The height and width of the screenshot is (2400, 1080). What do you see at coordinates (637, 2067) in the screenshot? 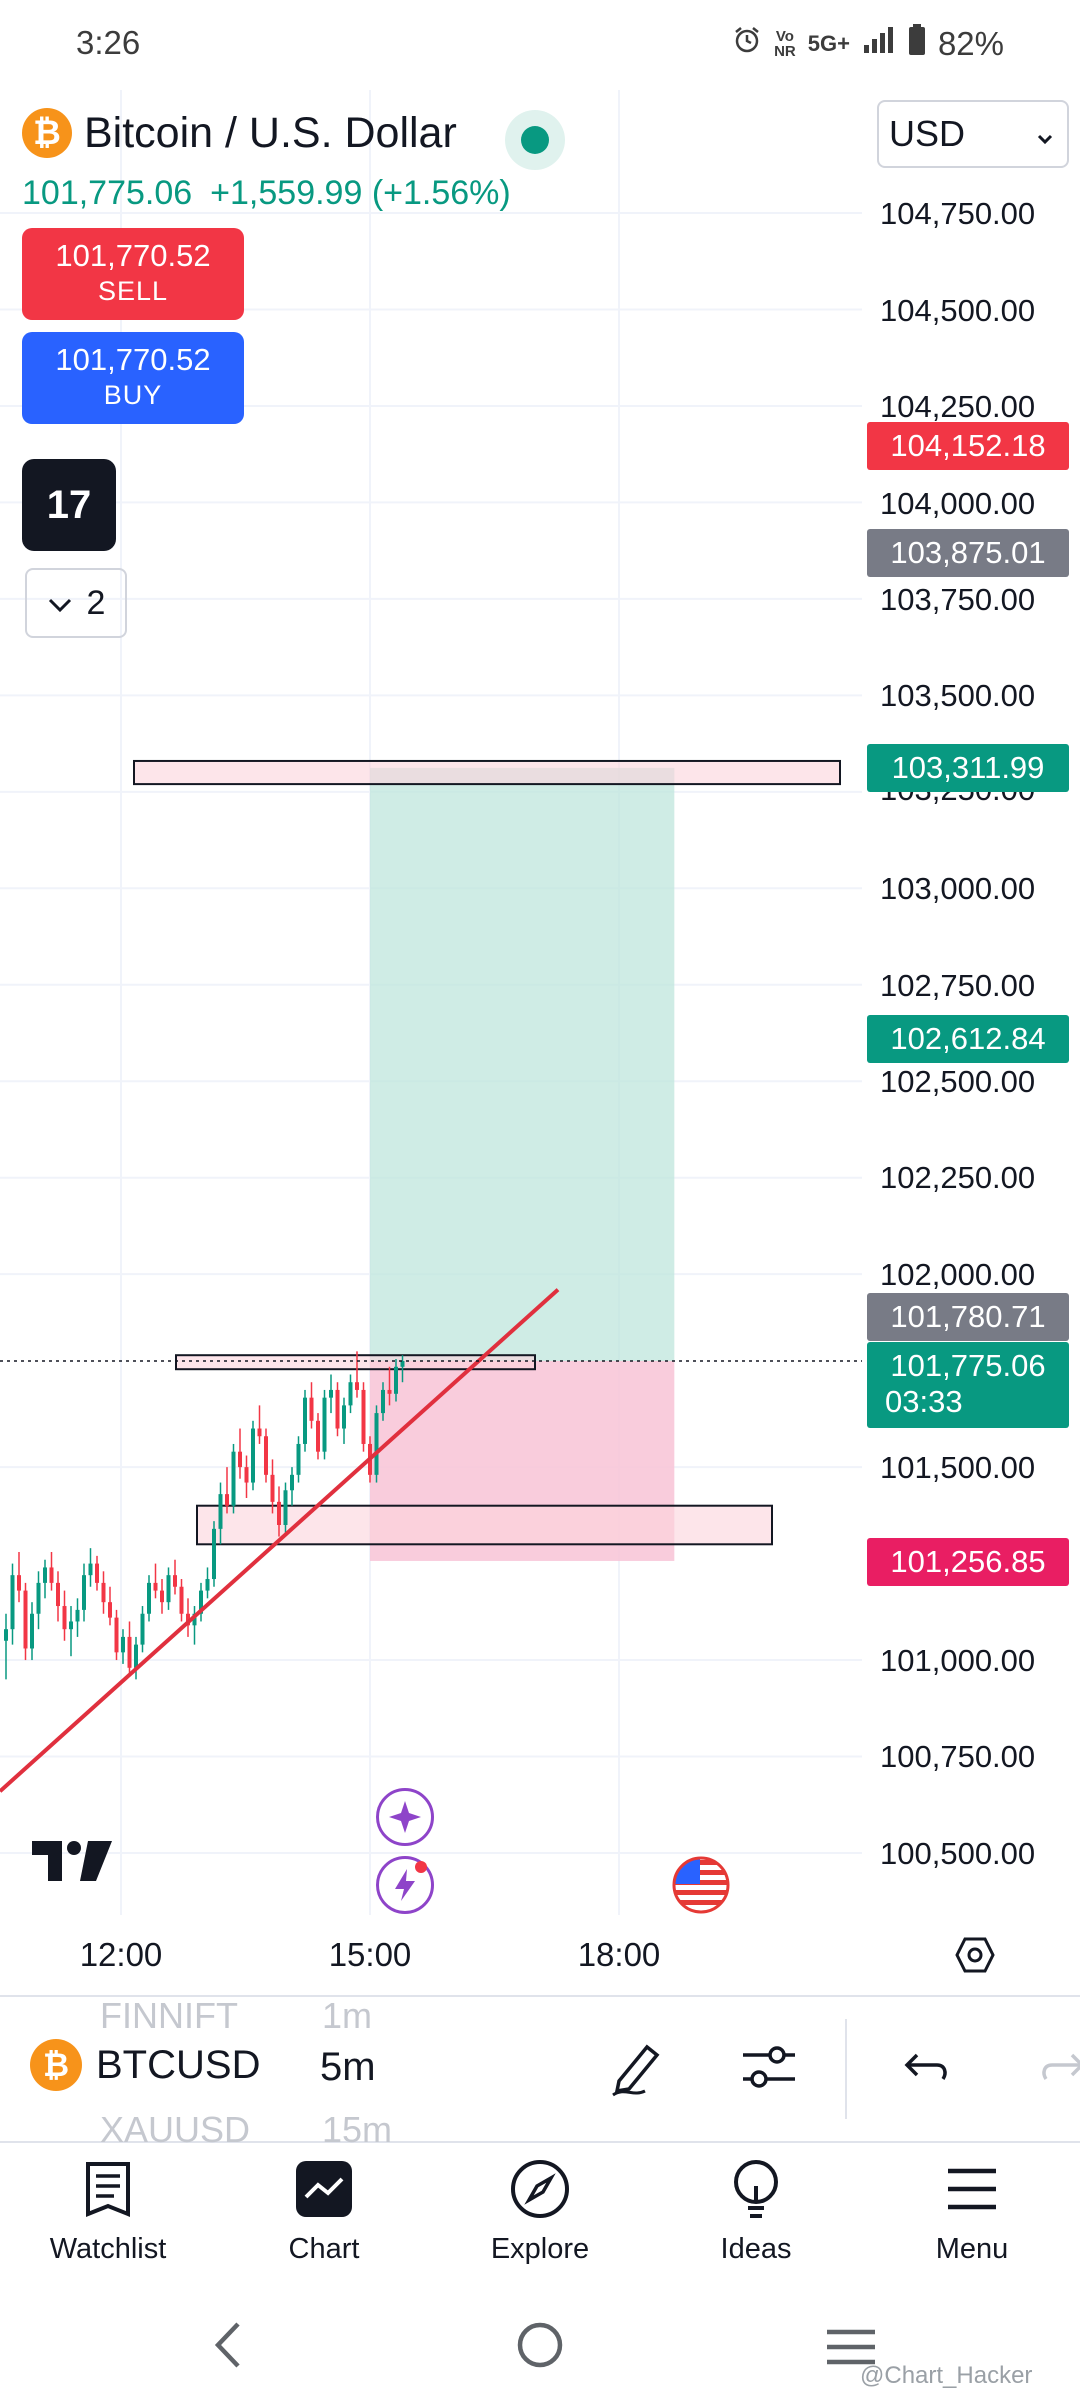
I see `drawing-tools-icon` at bounding box center [637, 2067].